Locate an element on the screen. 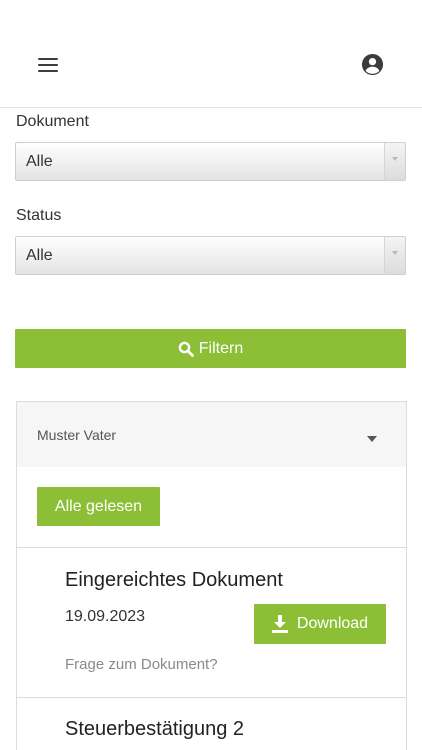  document-date: 19.09.2023 is located at coordinates (105, 616).